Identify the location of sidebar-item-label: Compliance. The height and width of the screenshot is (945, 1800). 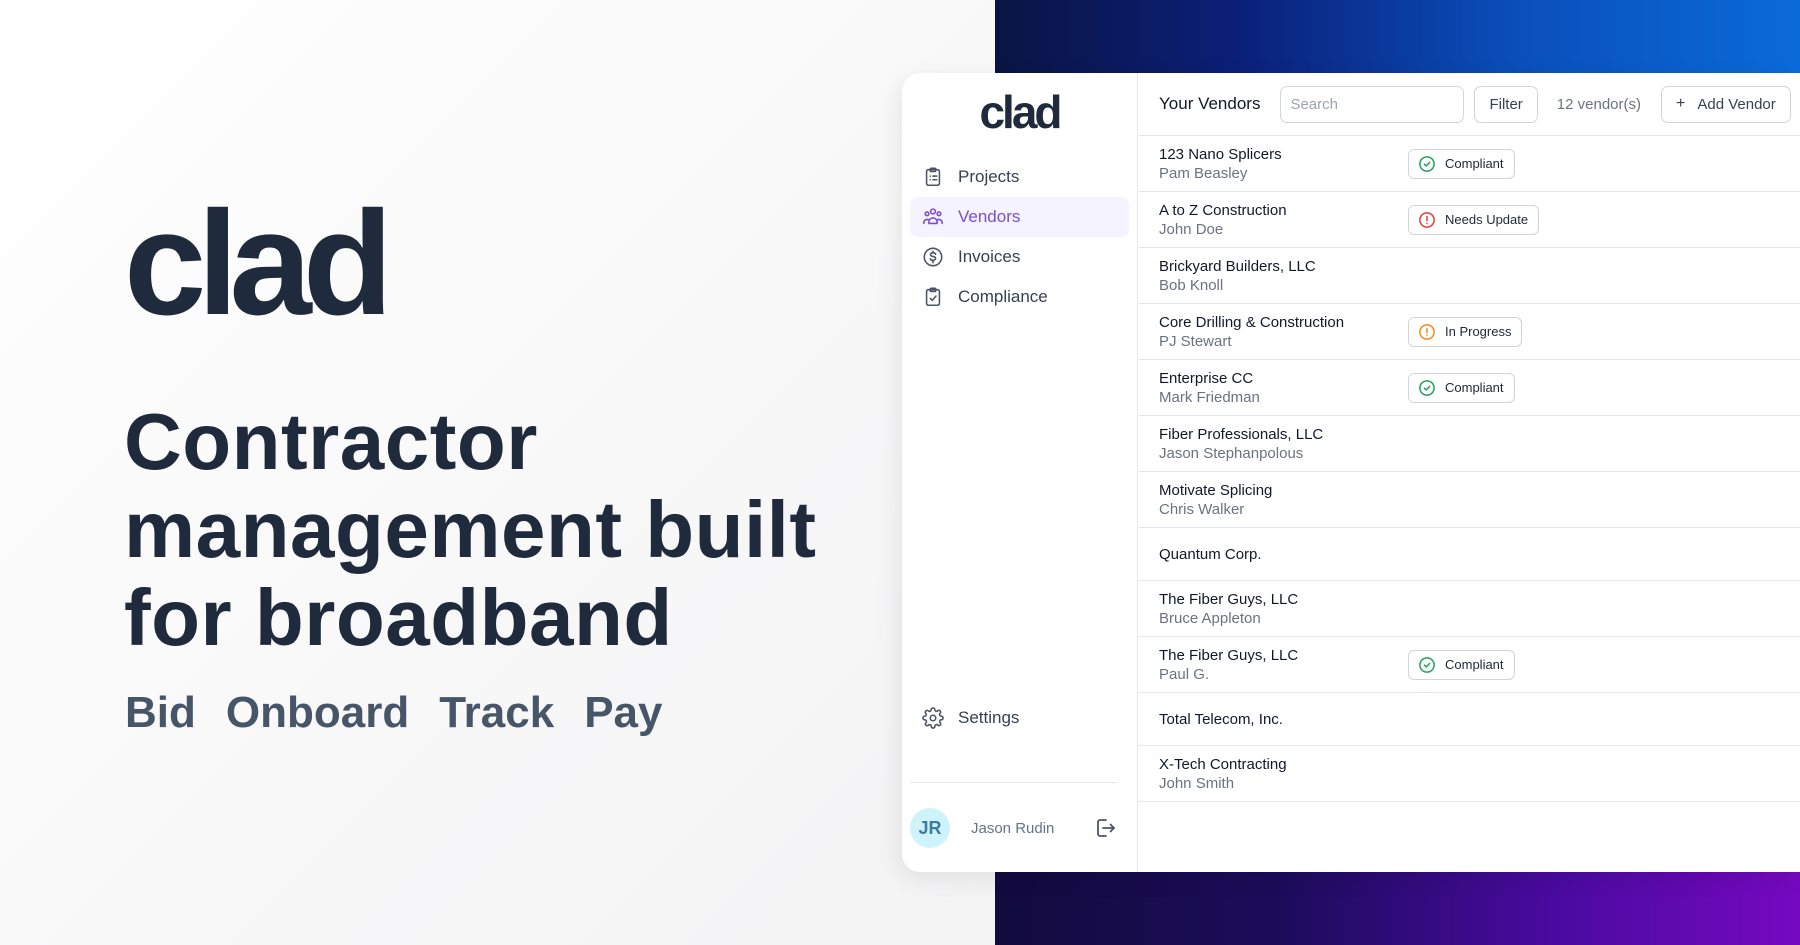
(1003, 296).